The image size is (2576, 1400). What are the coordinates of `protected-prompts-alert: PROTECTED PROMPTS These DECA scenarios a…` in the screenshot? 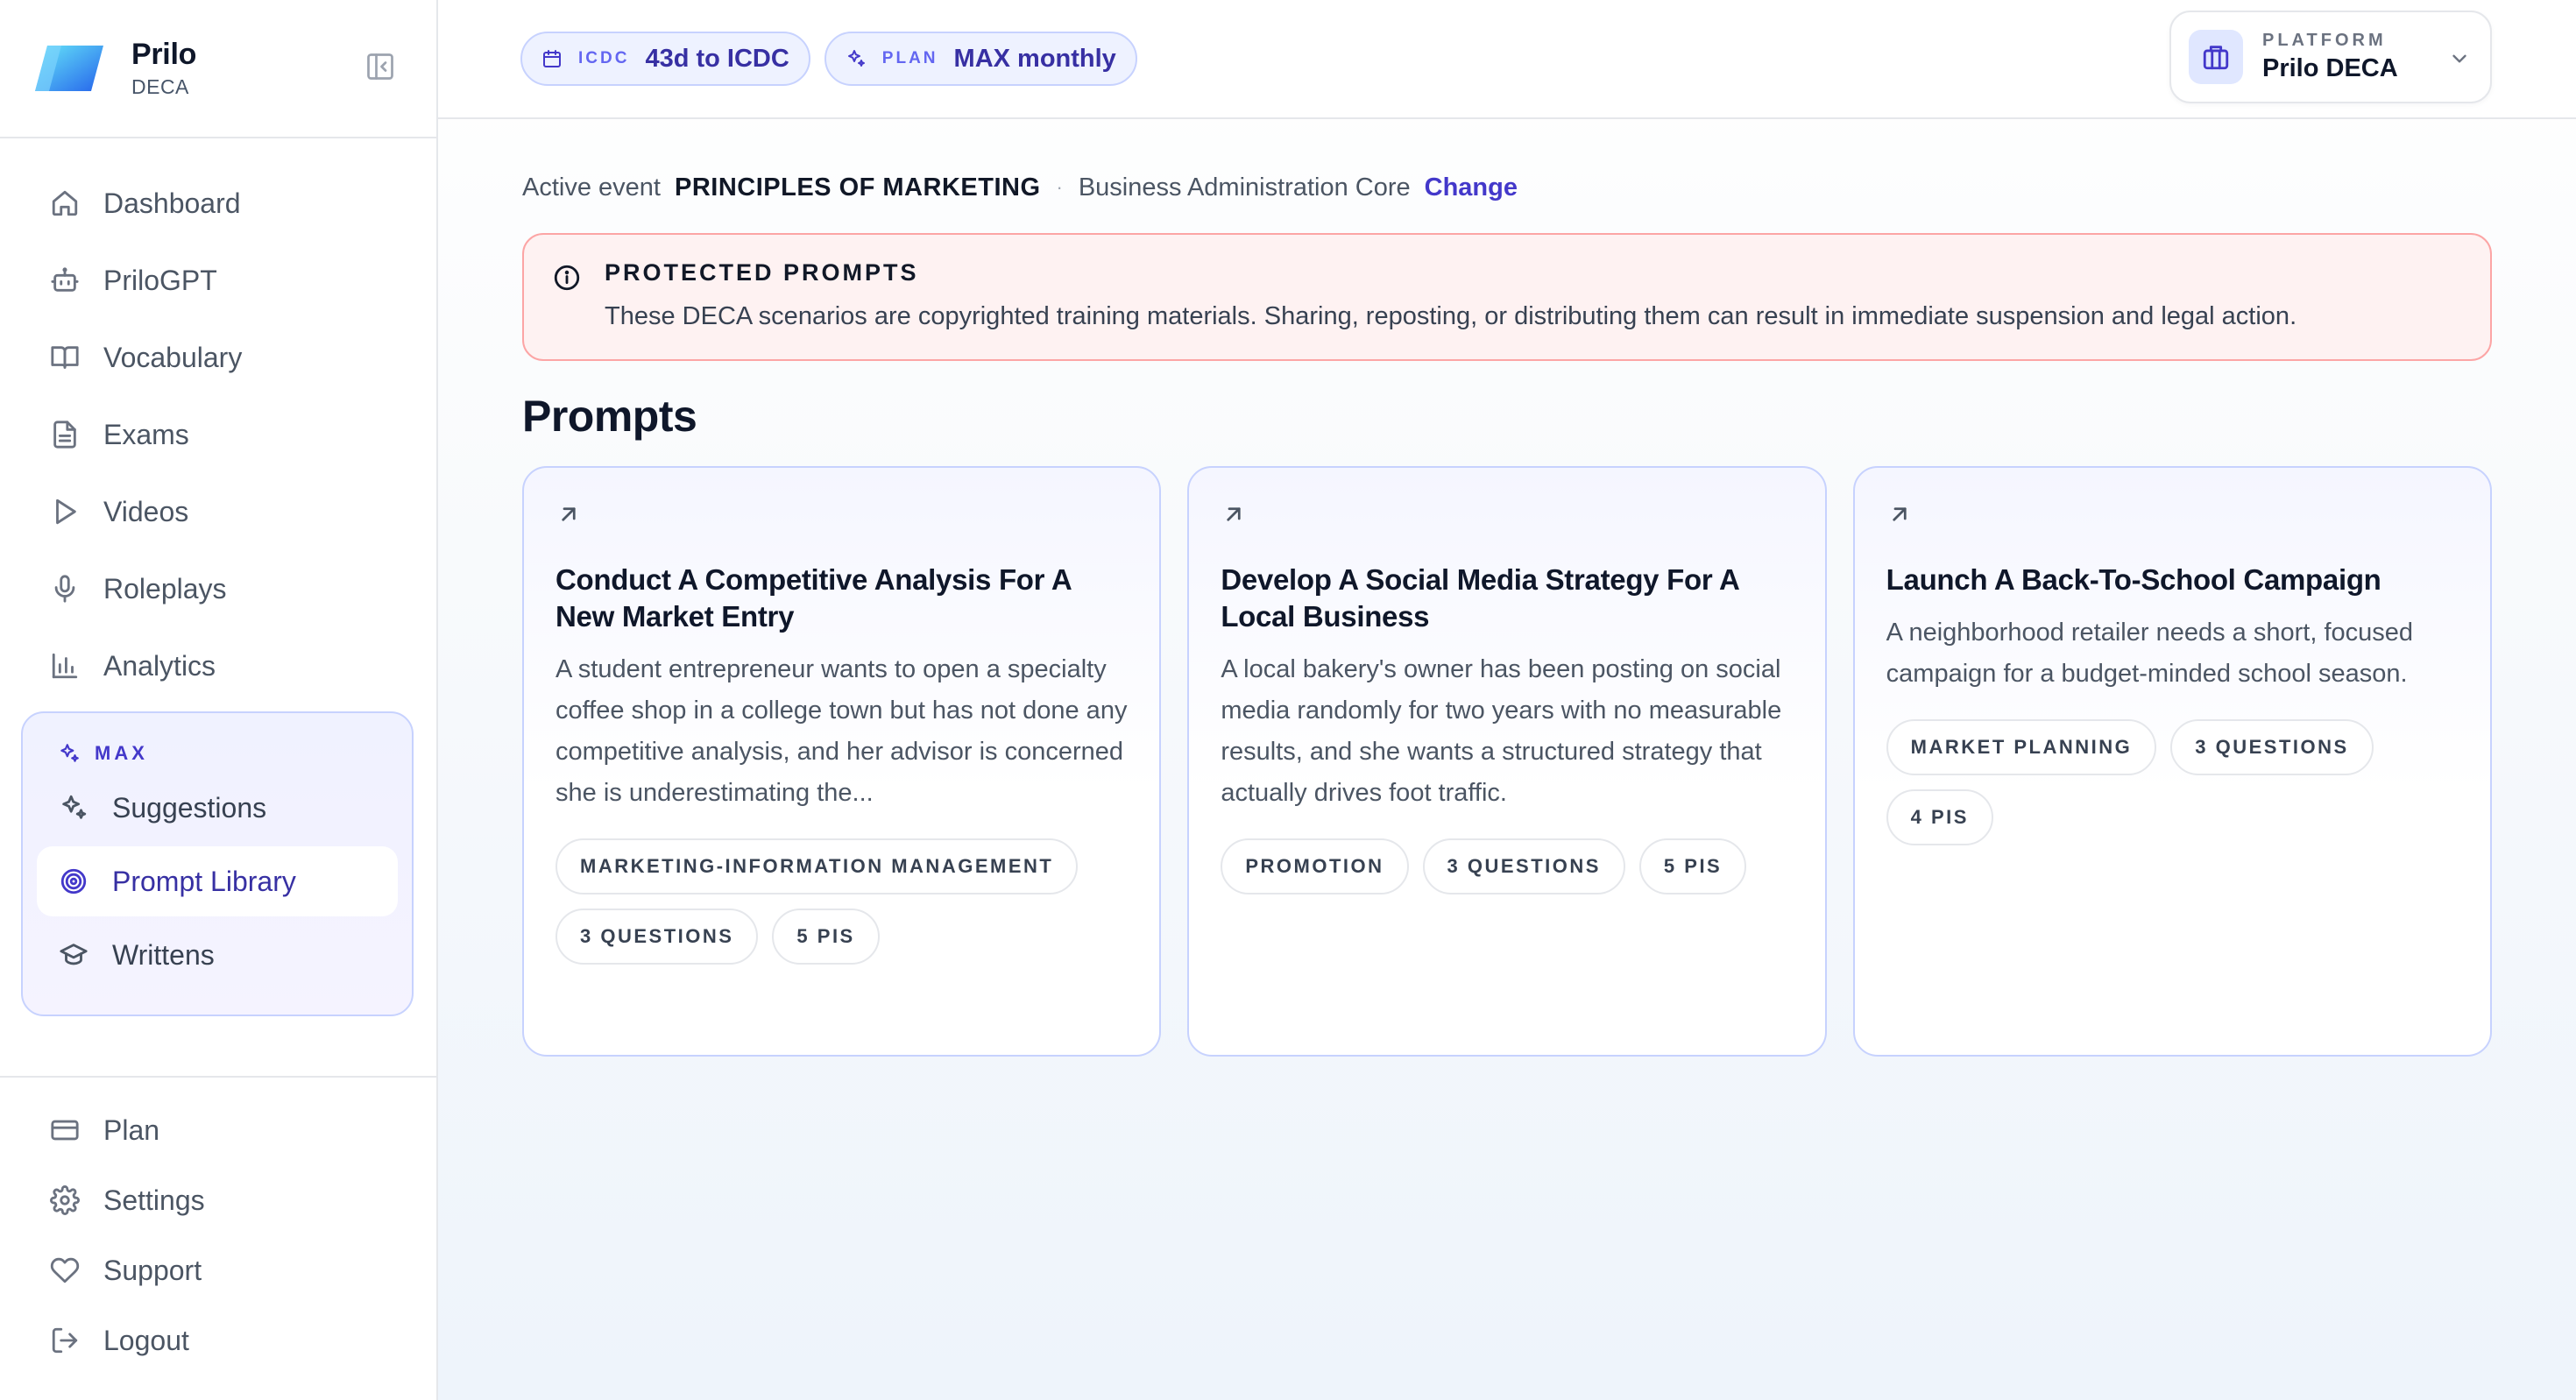 It's located at (1507, 297).